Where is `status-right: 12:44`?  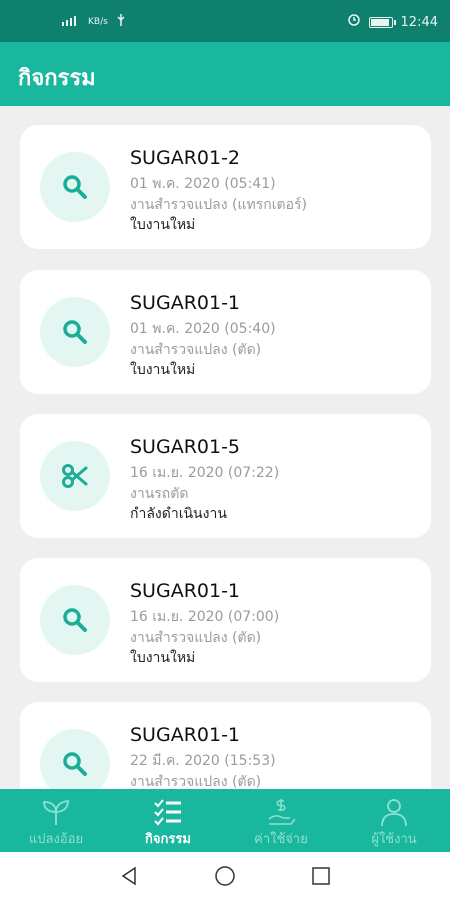
status-right: 12:44 is located at coordinates (392, 22).